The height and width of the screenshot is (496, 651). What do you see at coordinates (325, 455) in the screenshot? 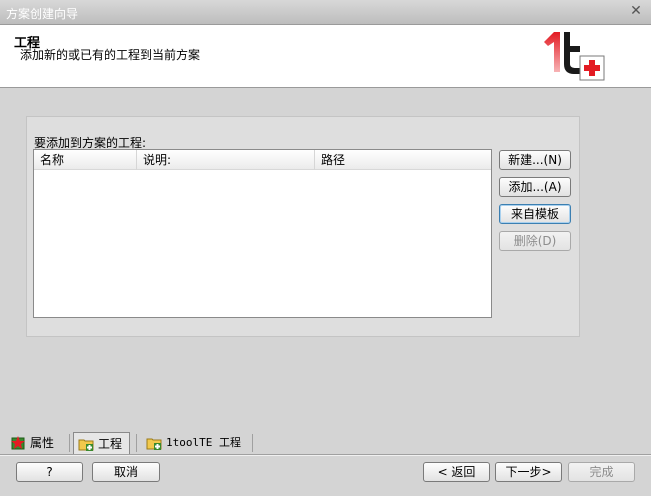
I see `footer-divider-highlight` at bounding box center [325, 455].